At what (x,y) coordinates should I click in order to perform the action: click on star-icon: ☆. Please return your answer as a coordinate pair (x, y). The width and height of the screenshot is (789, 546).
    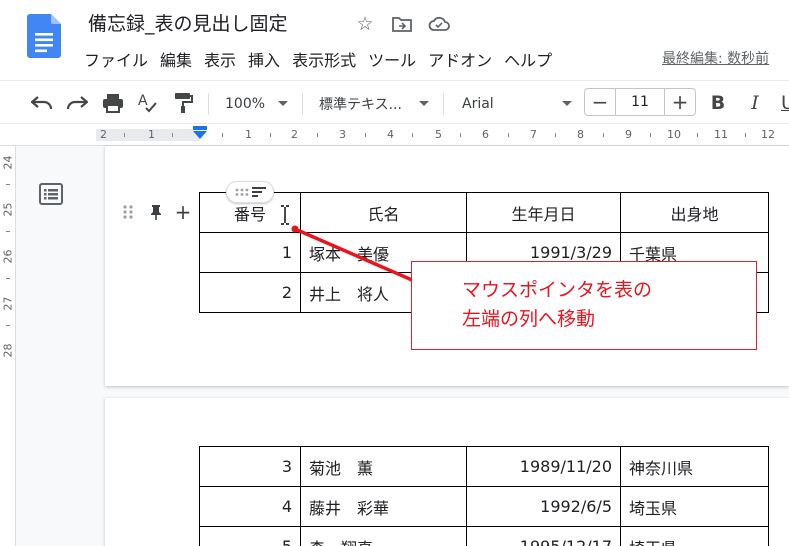
    Looking at the image, I should click on (365, 24).